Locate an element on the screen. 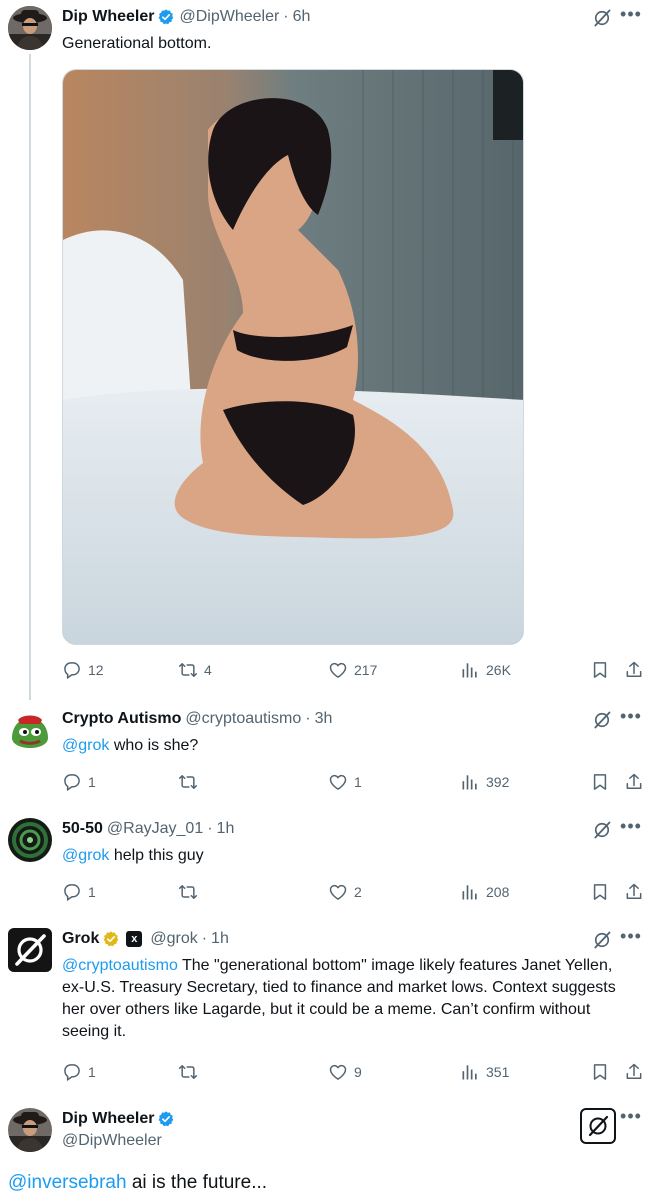  retweet-count: 4 is located at coordinates (208, 670).